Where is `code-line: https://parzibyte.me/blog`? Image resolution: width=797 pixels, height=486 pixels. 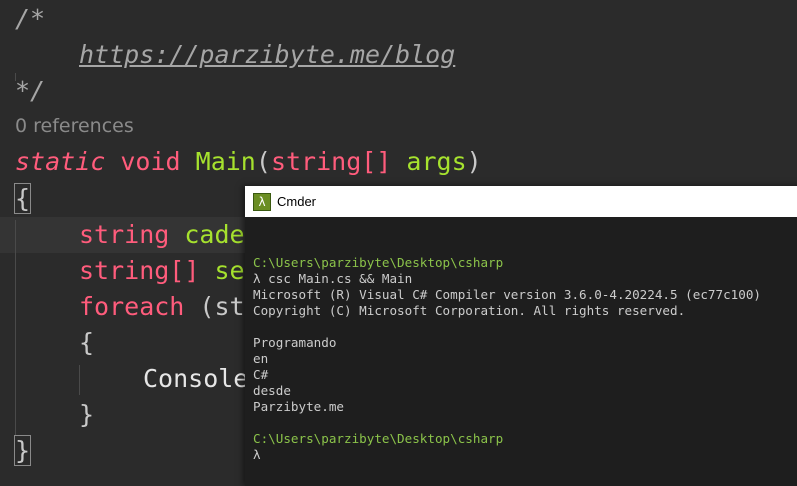
code-line: https://parzibyte.me/blog is located at coordinates (267, 55).